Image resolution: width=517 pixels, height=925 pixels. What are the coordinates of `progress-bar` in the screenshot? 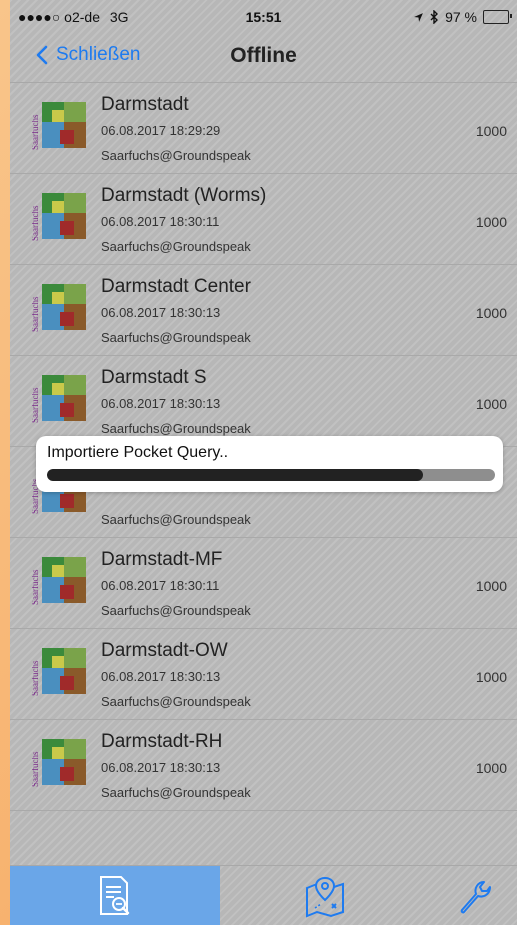 It's located at (271, 475).